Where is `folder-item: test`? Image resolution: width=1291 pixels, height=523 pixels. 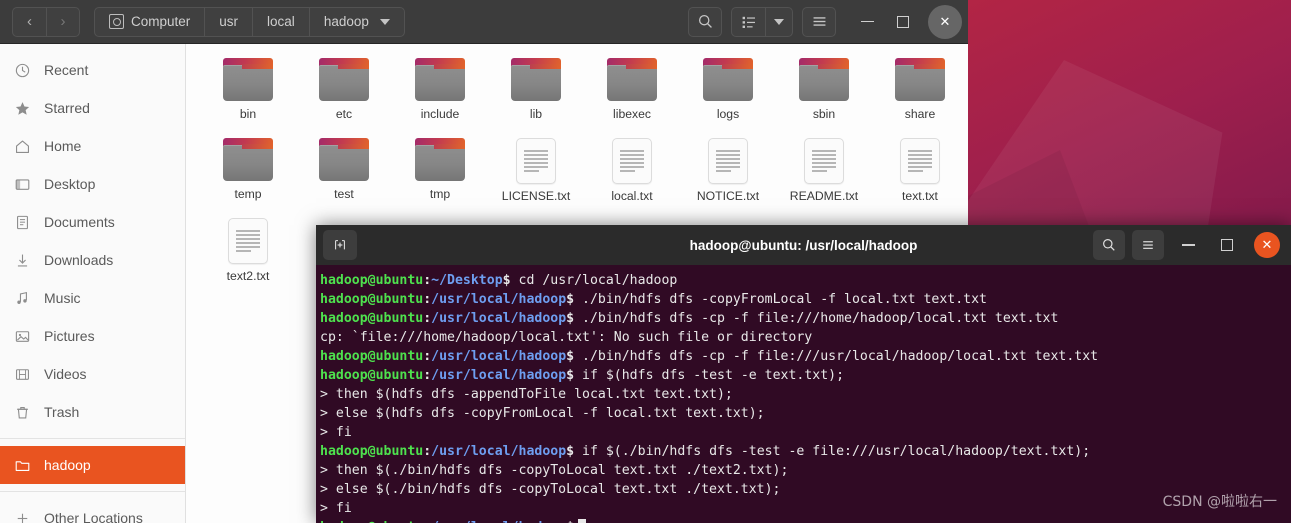
folder-item: test is located at coordinates (344, 177).